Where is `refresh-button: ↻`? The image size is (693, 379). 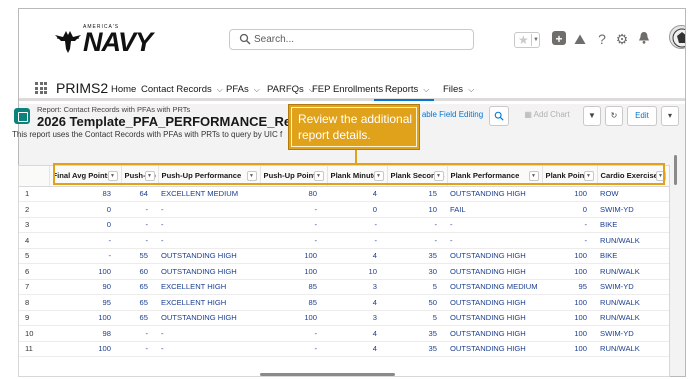 refresh-button: ↻ is located at coordinates (614, 116).